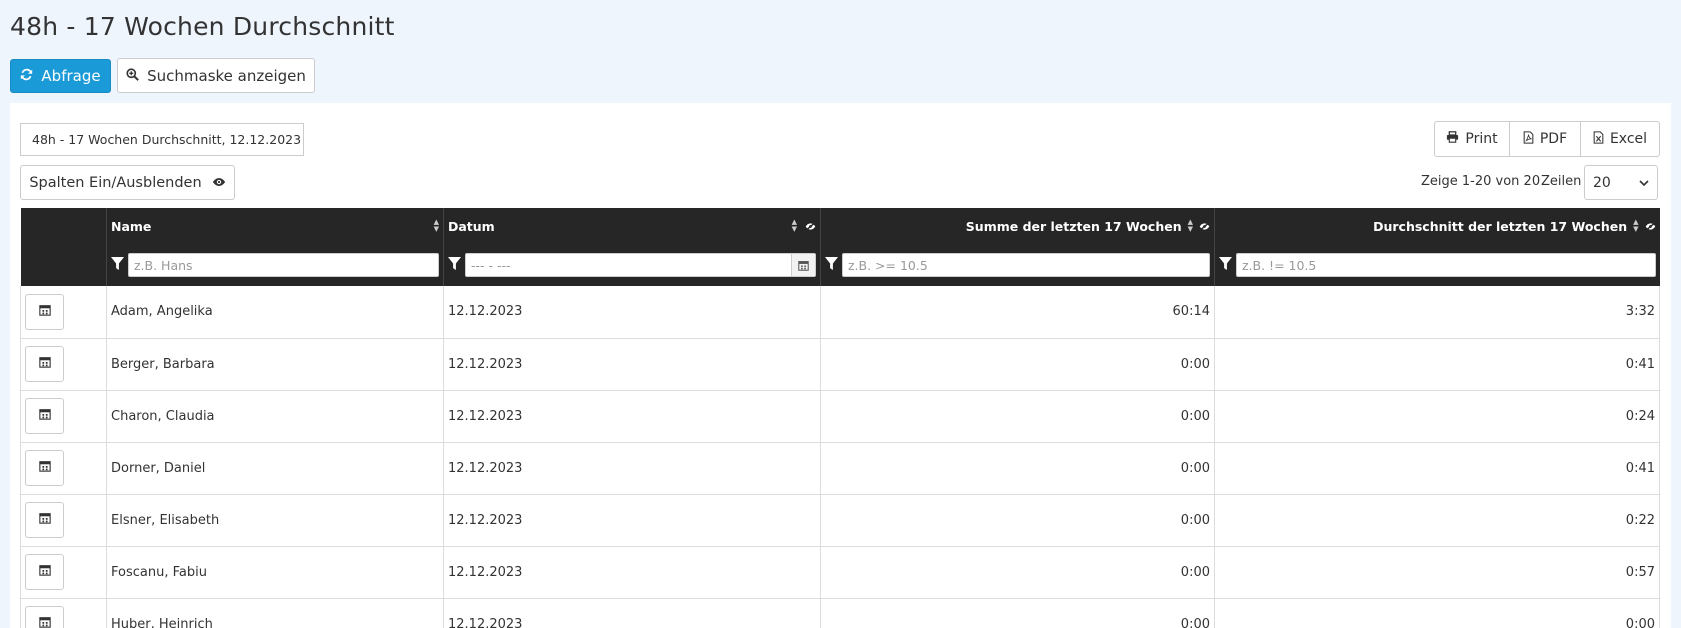 This screenshot has width=1681, height=628. Describe the element at coordinates (1026, 265) in the screenshot. I see `summe-filter-input: z.B. >= 10.5` at that location.